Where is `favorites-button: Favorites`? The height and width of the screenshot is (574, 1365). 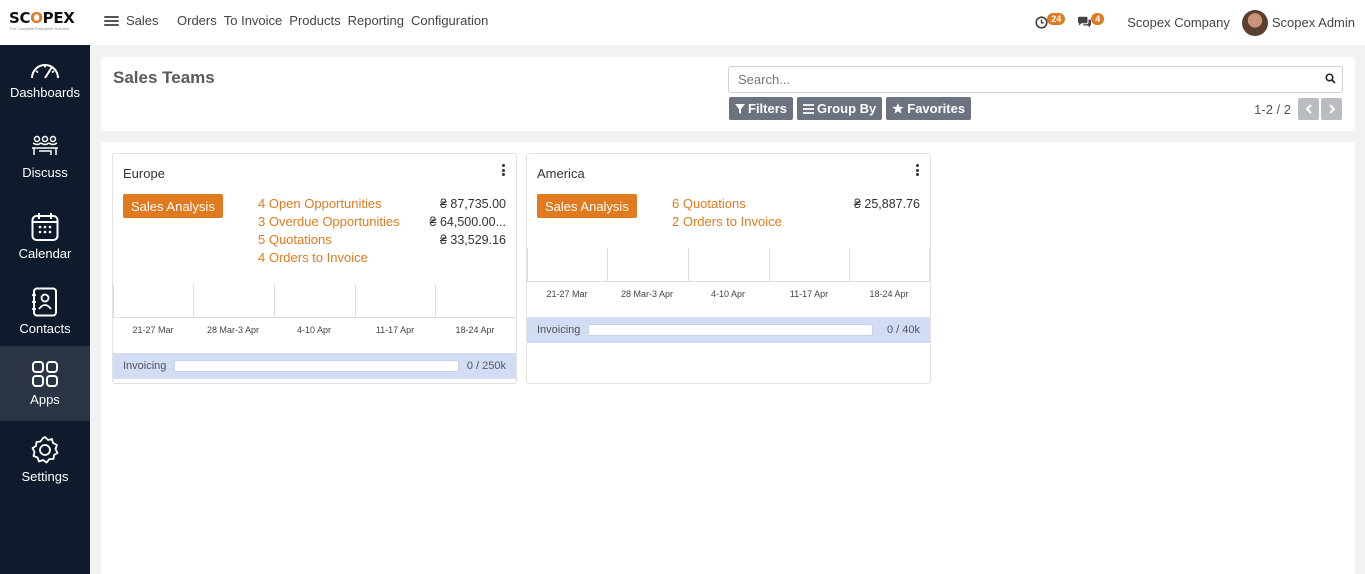 favorites-button: Favorites is located at coordinates (929, 108).